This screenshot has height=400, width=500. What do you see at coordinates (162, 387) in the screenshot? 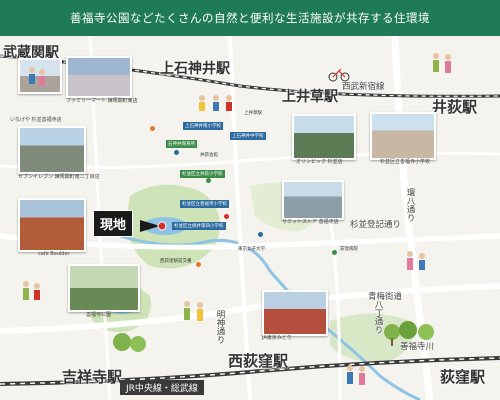
I see `rail-label-jr-chuo: JR中央線・総武線` at bounding box center [162, 387].